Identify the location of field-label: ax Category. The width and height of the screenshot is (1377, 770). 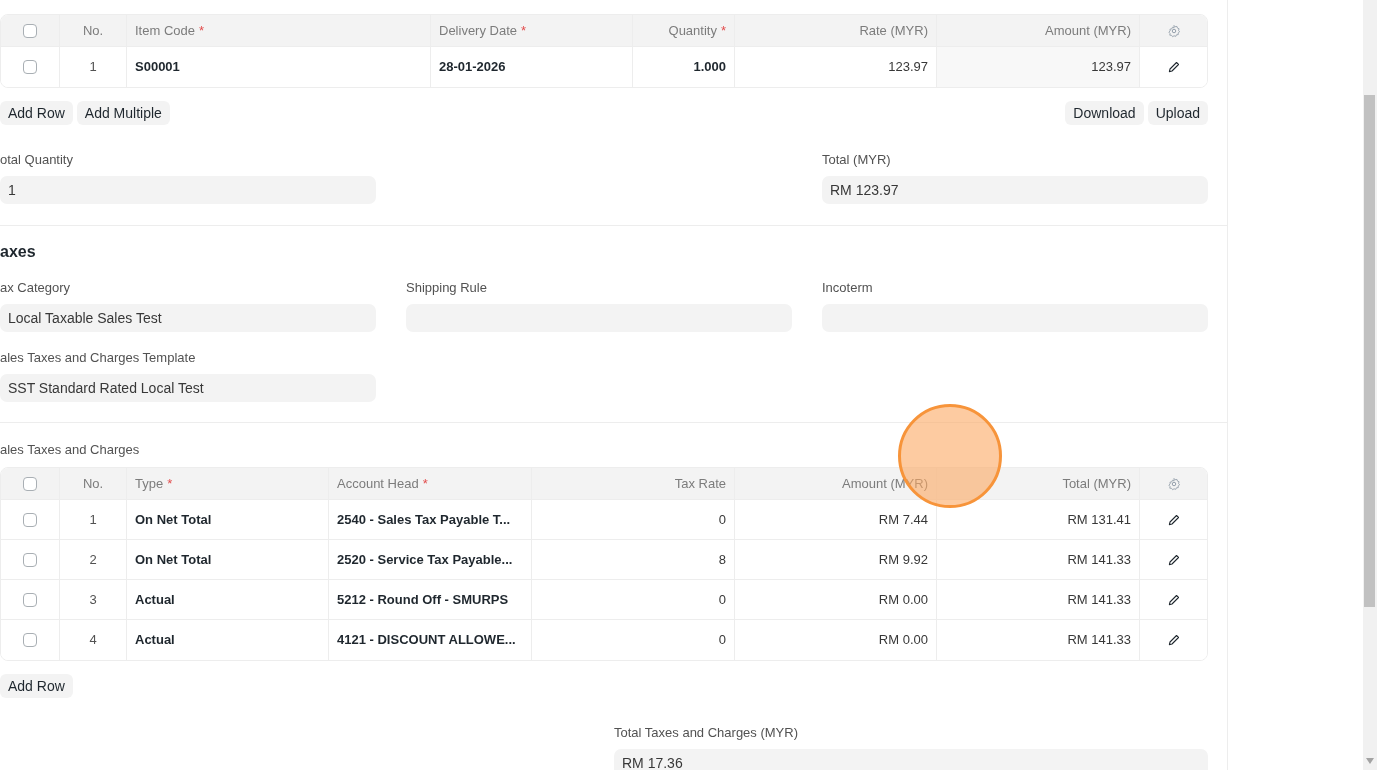
(36, 288).